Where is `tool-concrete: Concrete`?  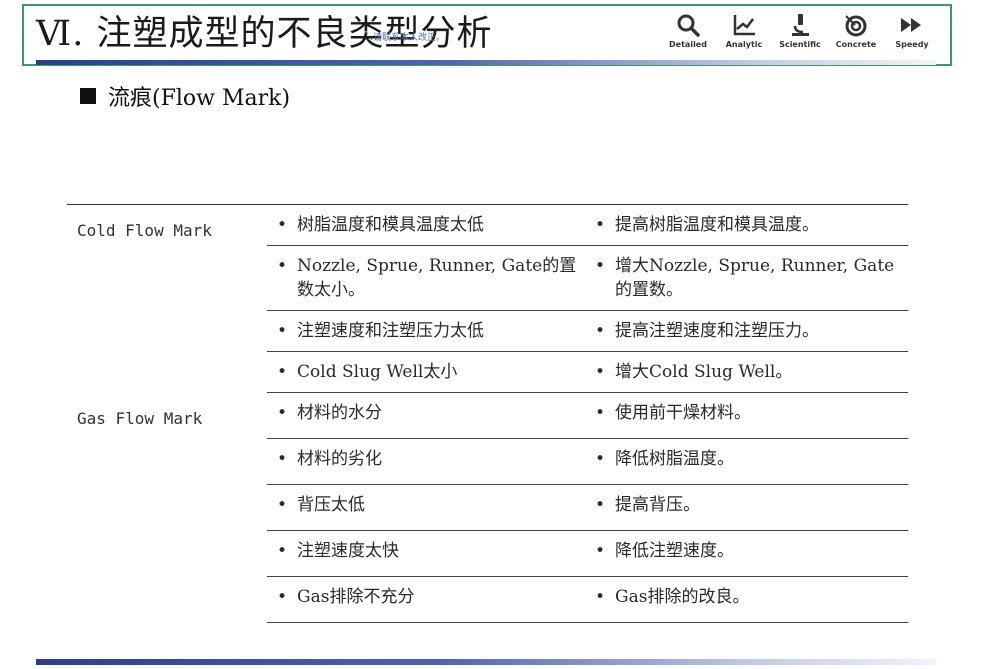
tool-concrete: Concrete is located at coordinates (856, 30).